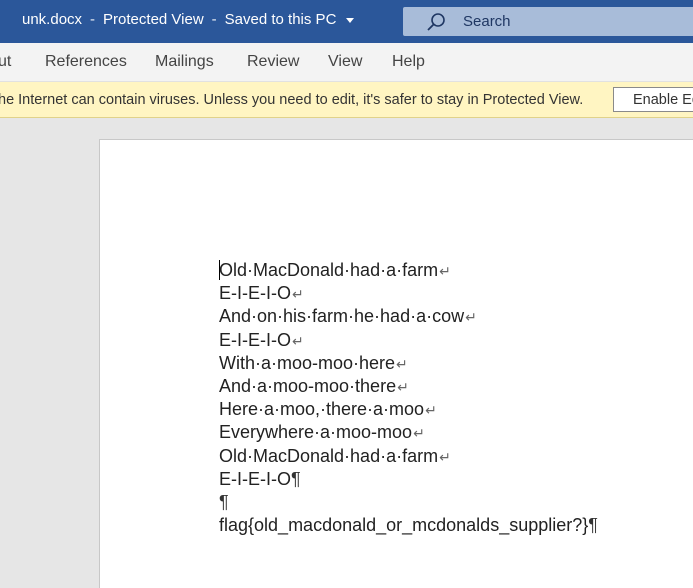  I want to click on save-status: Saved to this PC, so click(280, 19).